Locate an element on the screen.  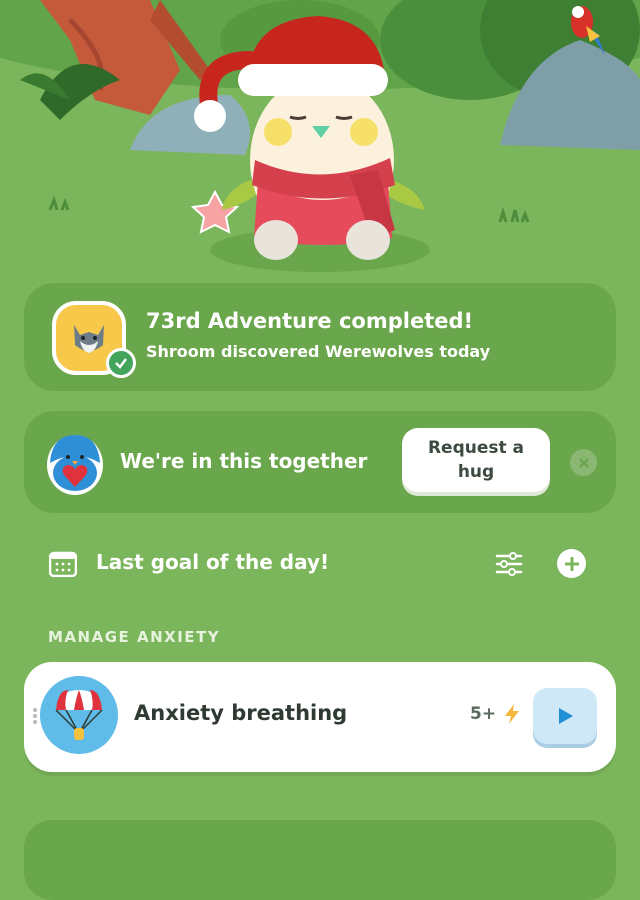
activity-title: Anxiety breathing is located at coordinates (241, 713).